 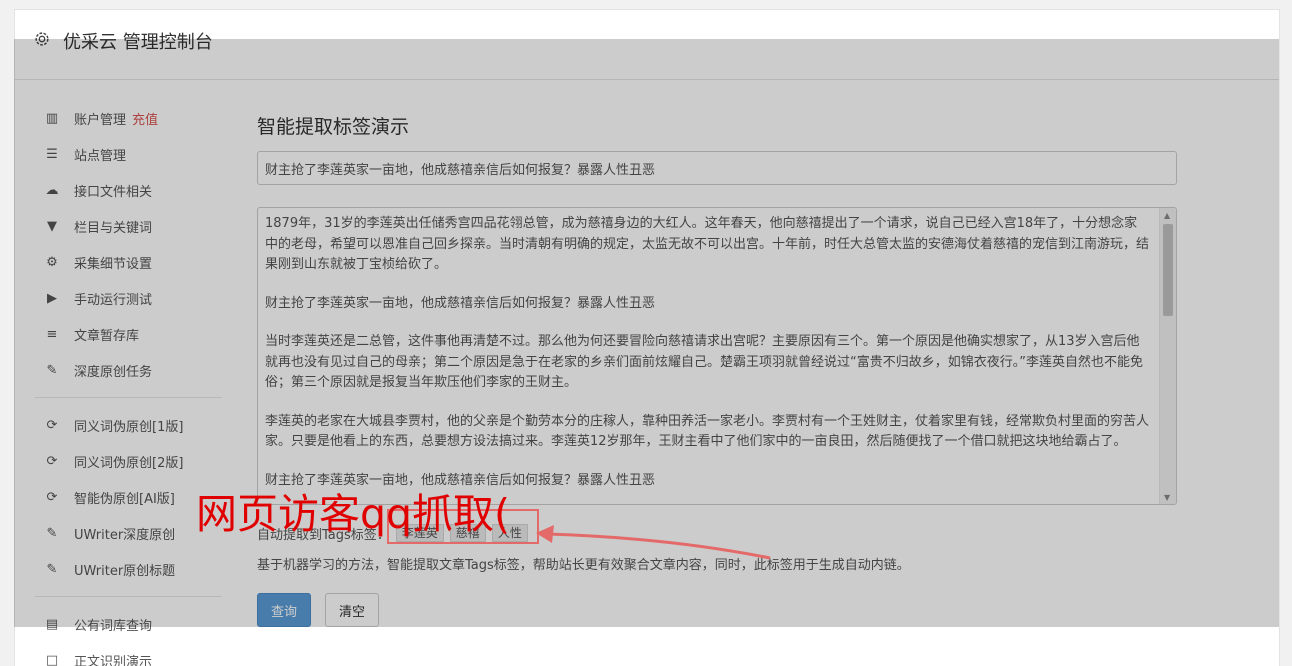 I want to click on annotation-arrow-icon, so click(x=653, y=542).